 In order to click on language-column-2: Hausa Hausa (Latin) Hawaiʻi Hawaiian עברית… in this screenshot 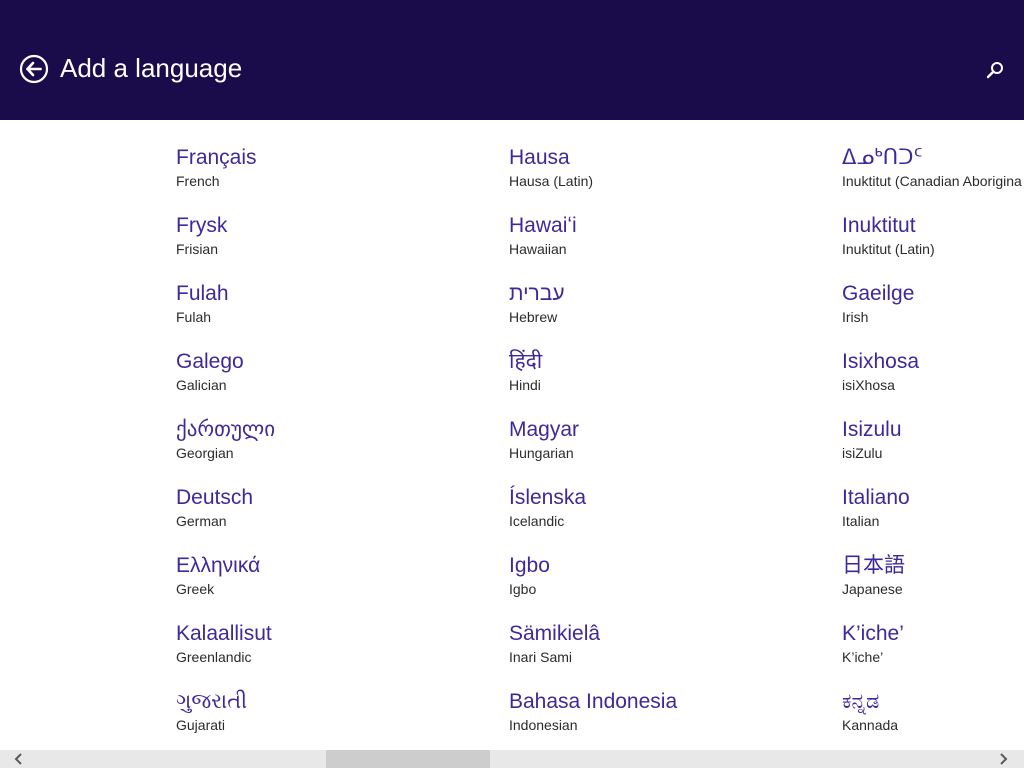, I will do `click(593, 447)`.